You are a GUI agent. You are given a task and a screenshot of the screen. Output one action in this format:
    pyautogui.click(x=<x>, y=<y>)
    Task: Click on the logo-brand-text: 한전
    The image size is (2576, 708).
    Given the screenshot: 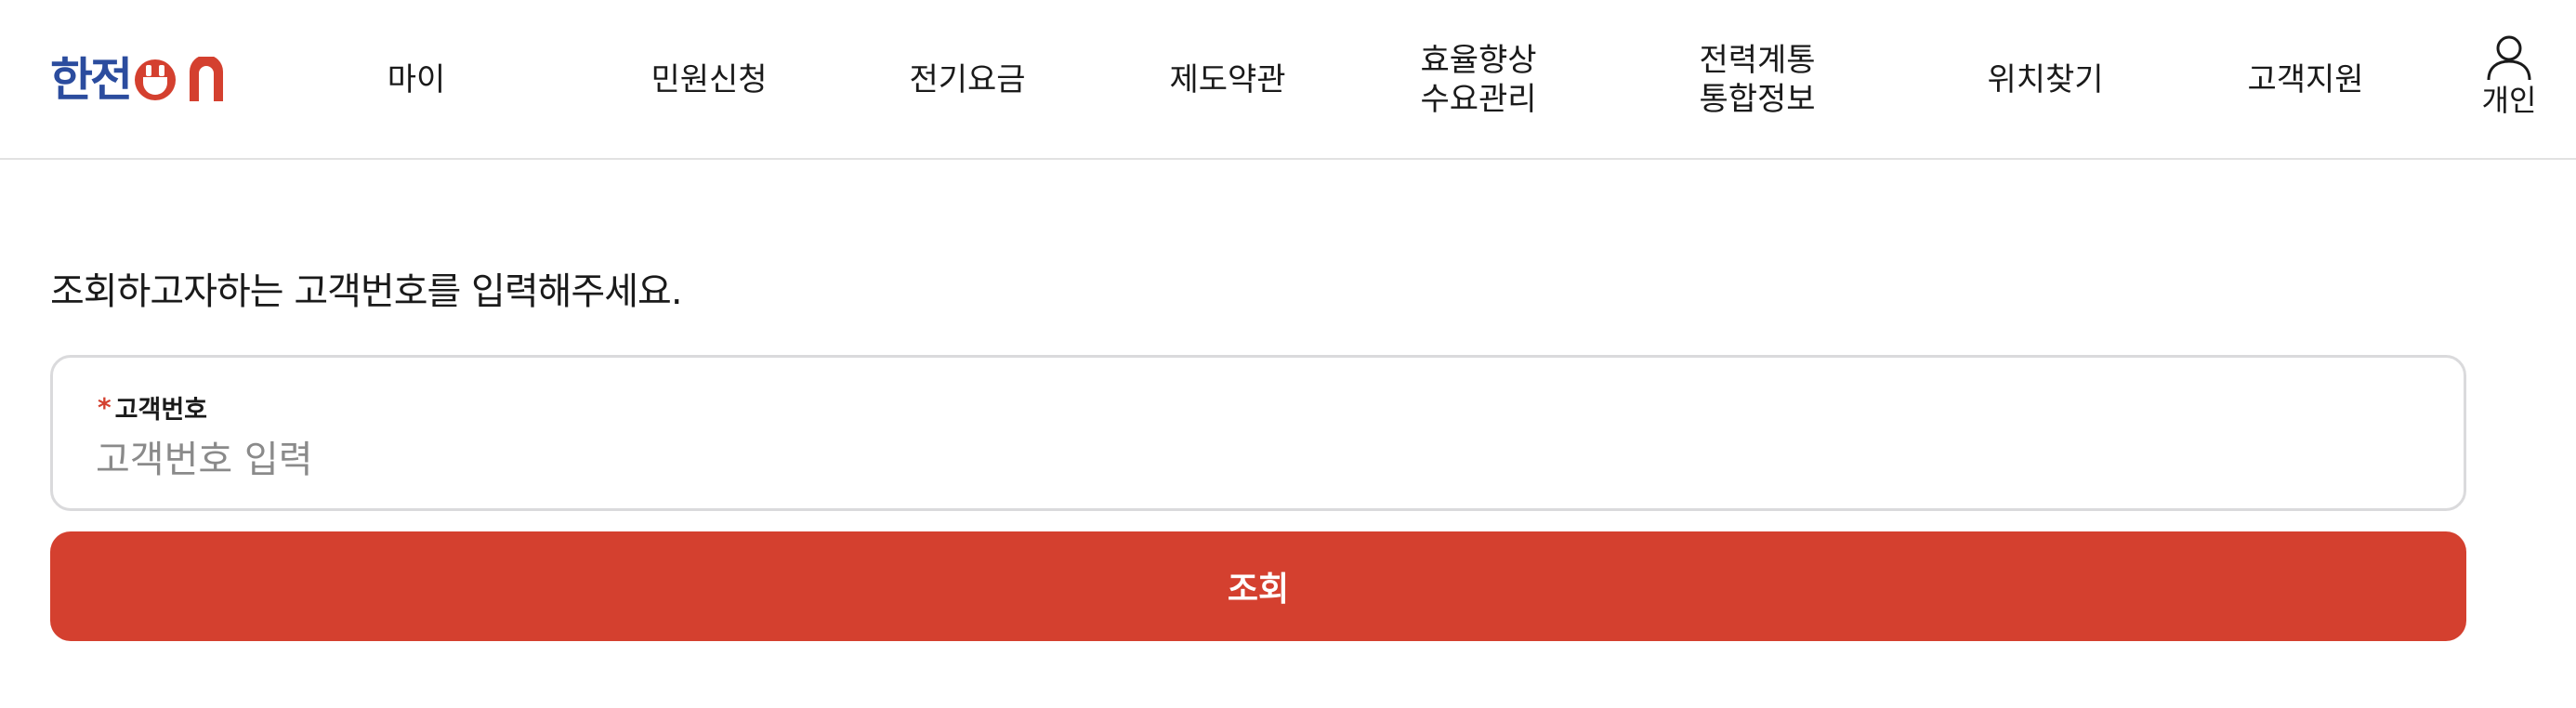 What is the action you would take?
    pyautogui.click(x=91, y=80)
    